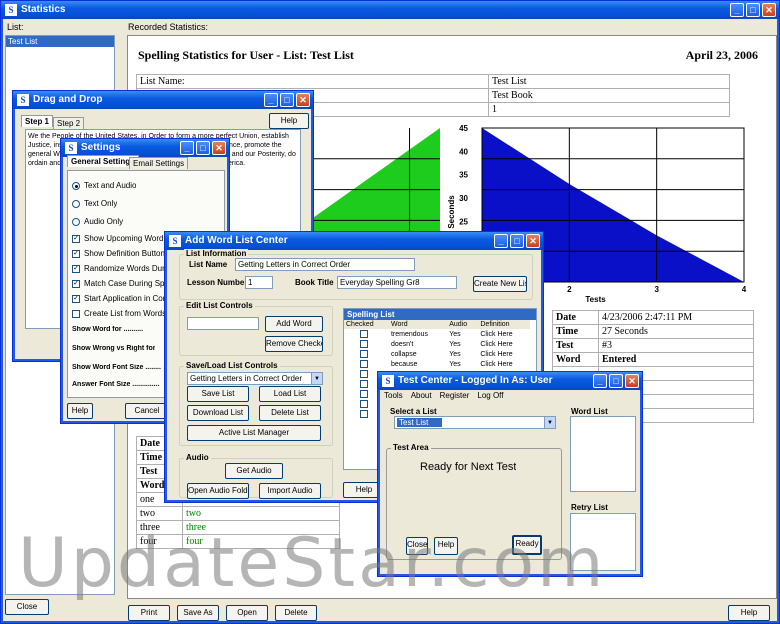 This screenshot has width=780, height=624. I want to click on detail-row: Test #3, so click(653, 345).